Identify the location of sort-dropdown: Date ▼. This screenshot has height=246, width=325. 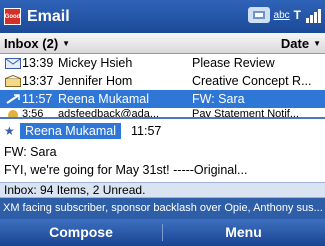
(301, 43).